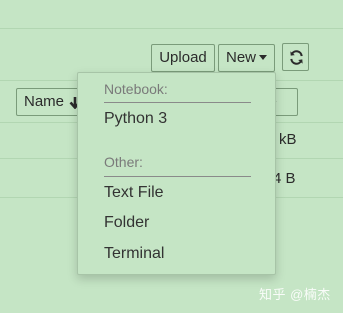 This screenshot has height=313, width=343. Describe the element at coordinates (135, 119) in the screenshot. I see `menu-item-python3: Python 3` at that location.